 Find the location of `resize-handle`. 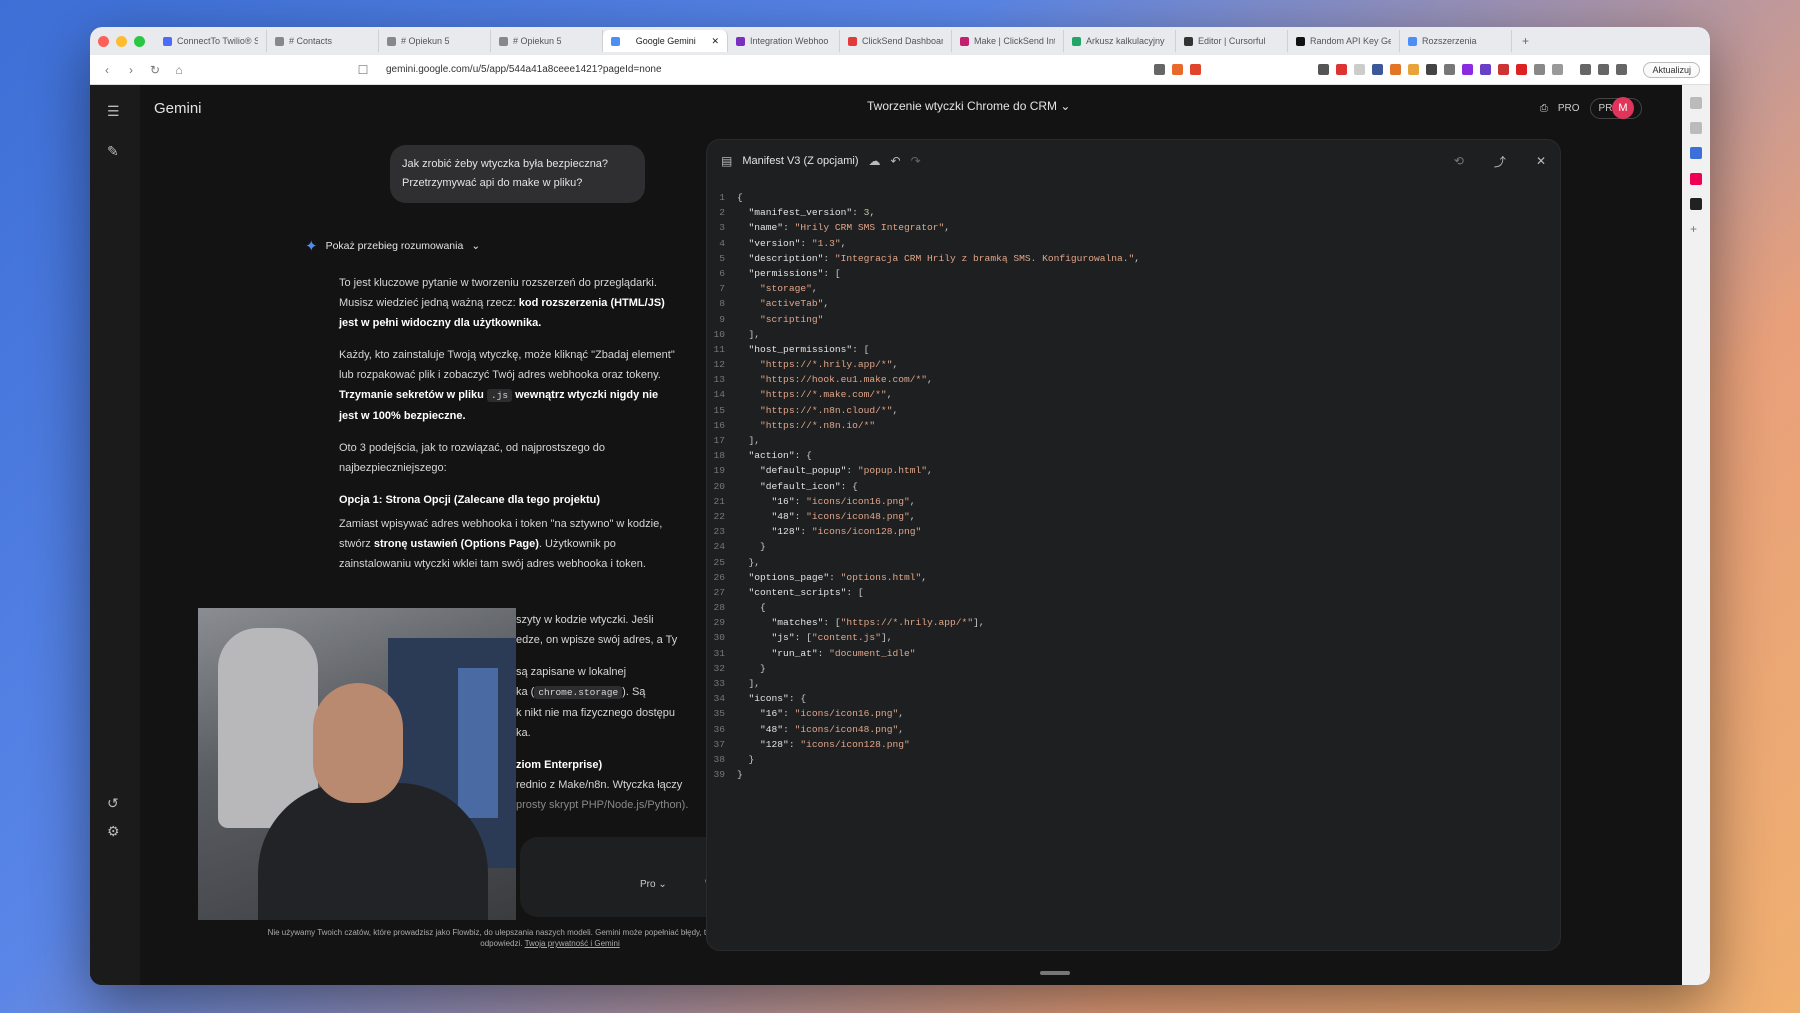

resize-handle is located at coordinates (1055, 973).